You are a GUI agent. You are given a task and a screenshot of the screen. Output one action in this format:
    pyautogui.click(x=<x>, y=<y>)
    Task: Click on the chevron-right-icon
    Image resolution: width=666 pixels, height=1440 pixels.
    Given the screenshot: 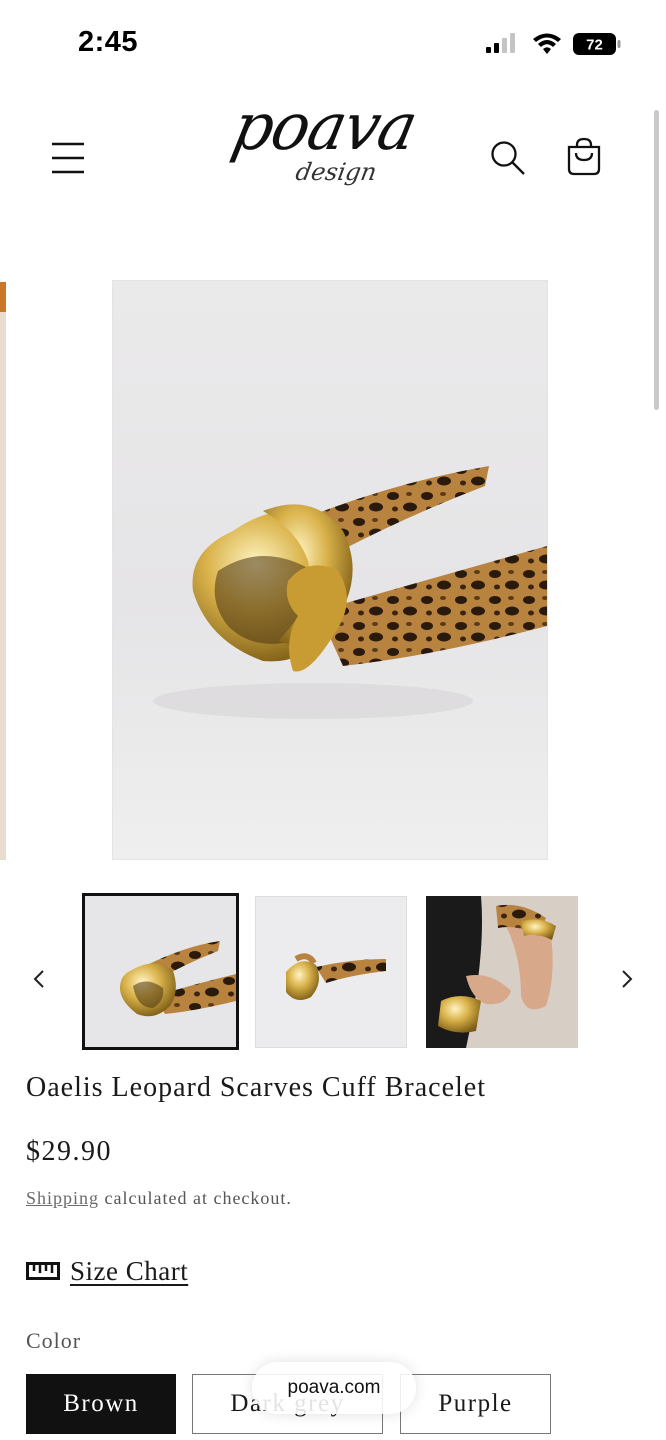 What is the action you would take?
    pyautogui.click(x=627, y=979)
    